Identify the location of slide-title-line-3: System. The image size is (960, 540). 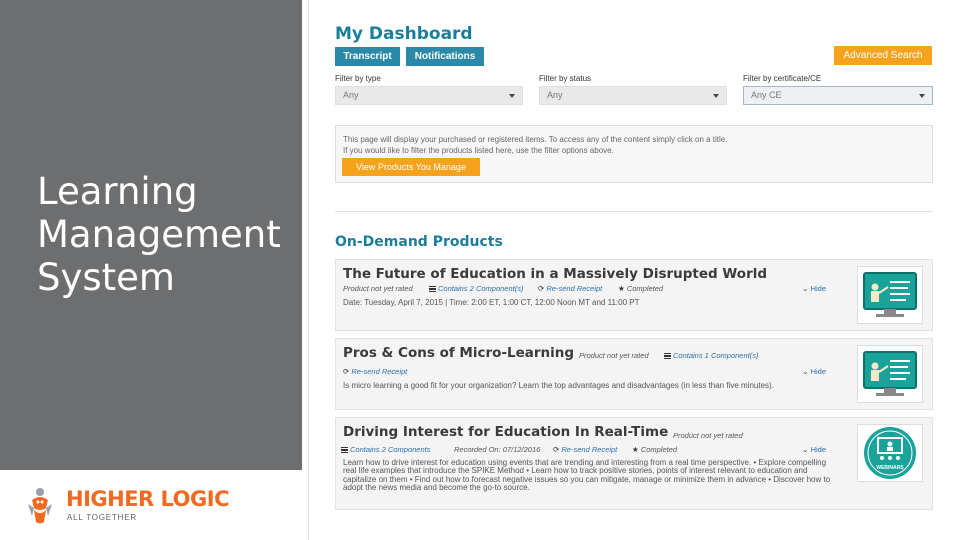
(106, 277).